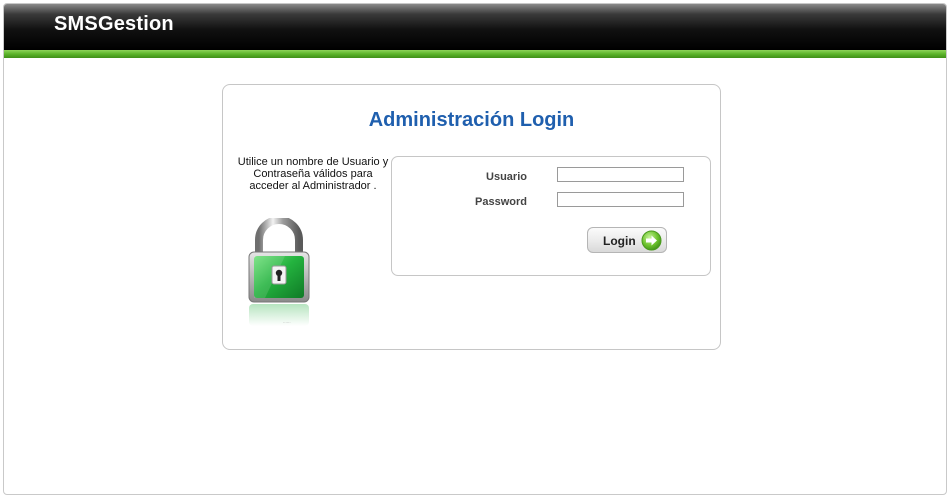  Describe the element at coordinates (619, 241) in the screenshot. I see `login-button-label: Login` at that location.